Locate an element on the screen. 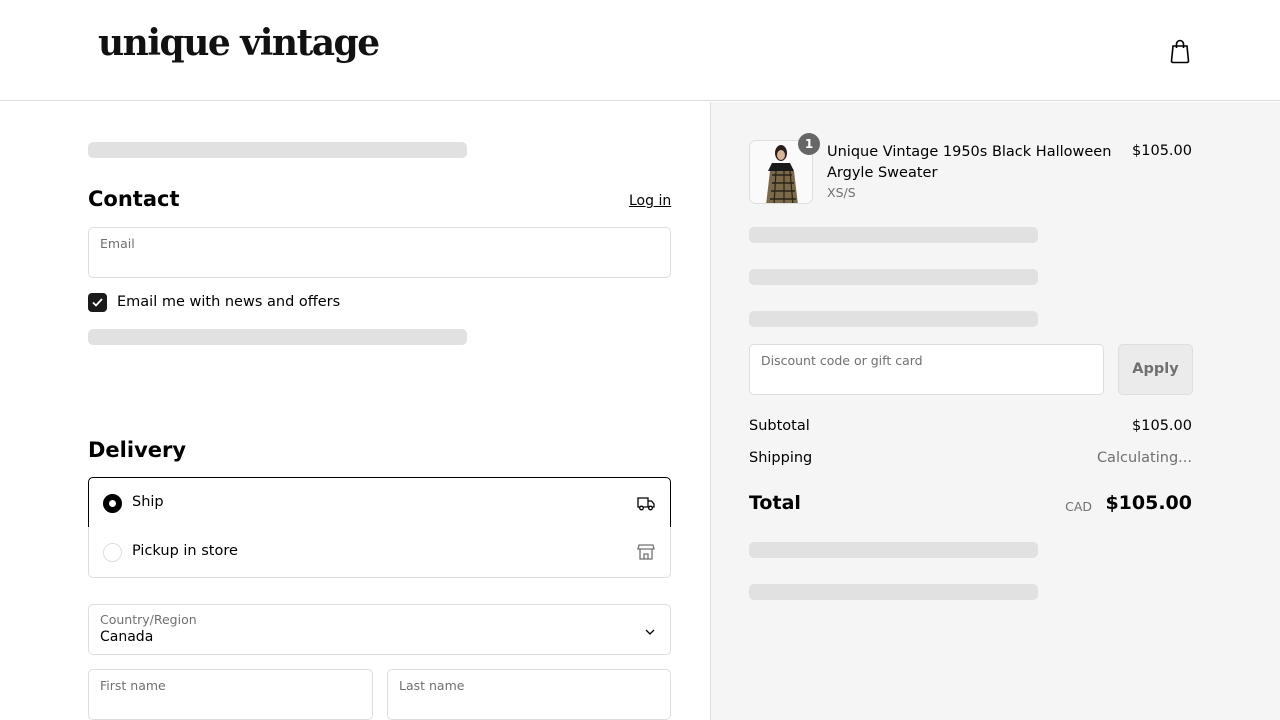 This screenshot has height=720, width=1280. checkmark-icon is located at coordinates (97, 302).